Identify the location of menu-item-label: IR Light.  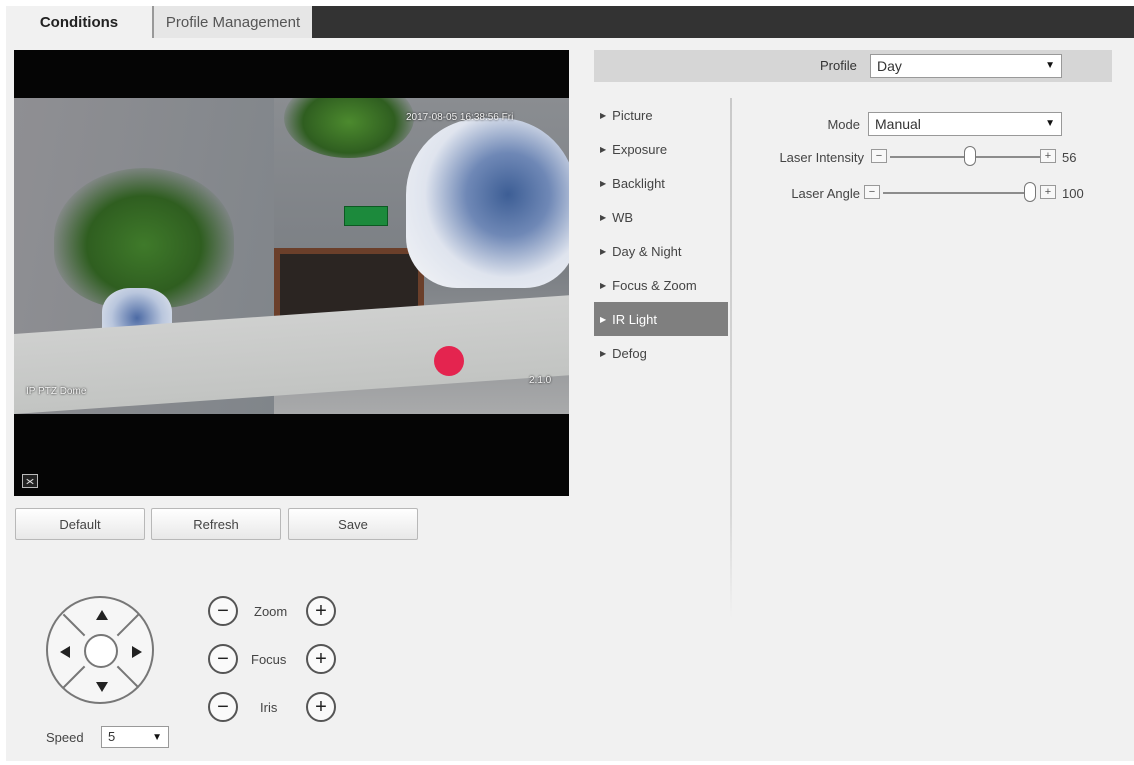
(634, 319).